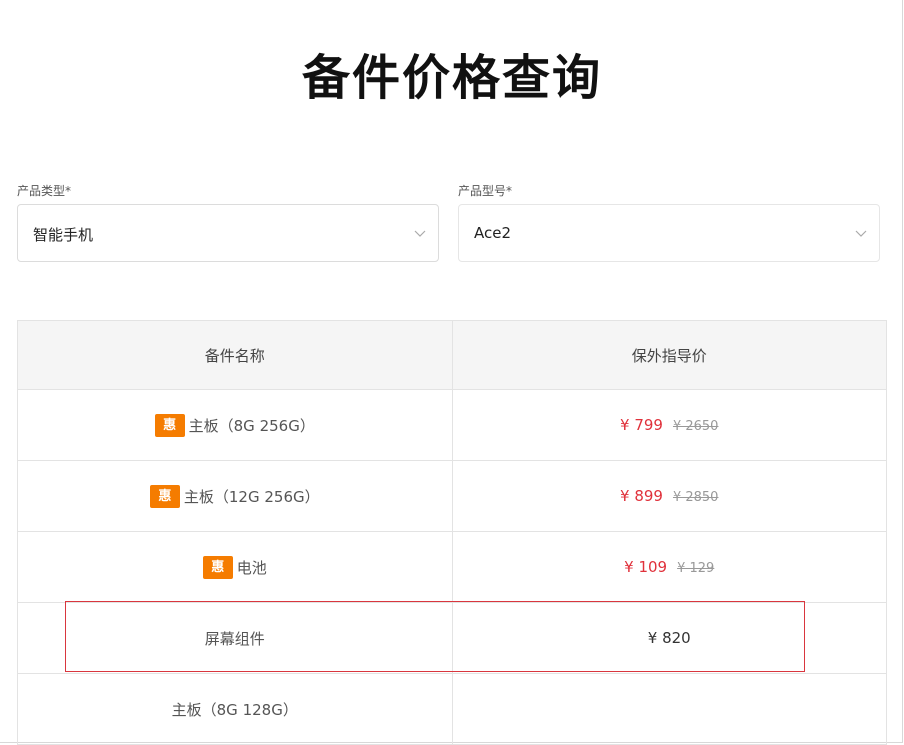 The height and width of the screenshot is (745, 904). What do you see at coordinates (669, 567) in the screenshot?
I see `price-cell: ¥ 109 ¥ 129` at bounding box center [669, 567].